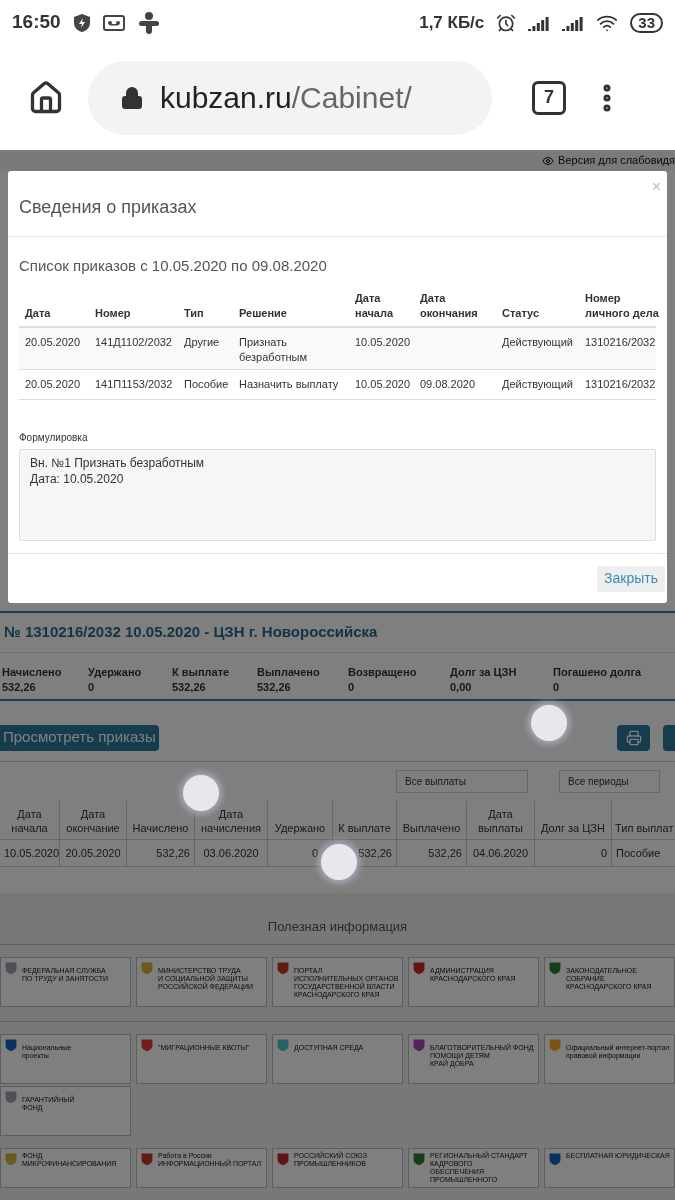 This screenshot has width=675, height=1200. What do you see at coordinates (231, 852) in the screenshot?
I see `table-cell: 03.06.2020` at bounding box center [231, 852].